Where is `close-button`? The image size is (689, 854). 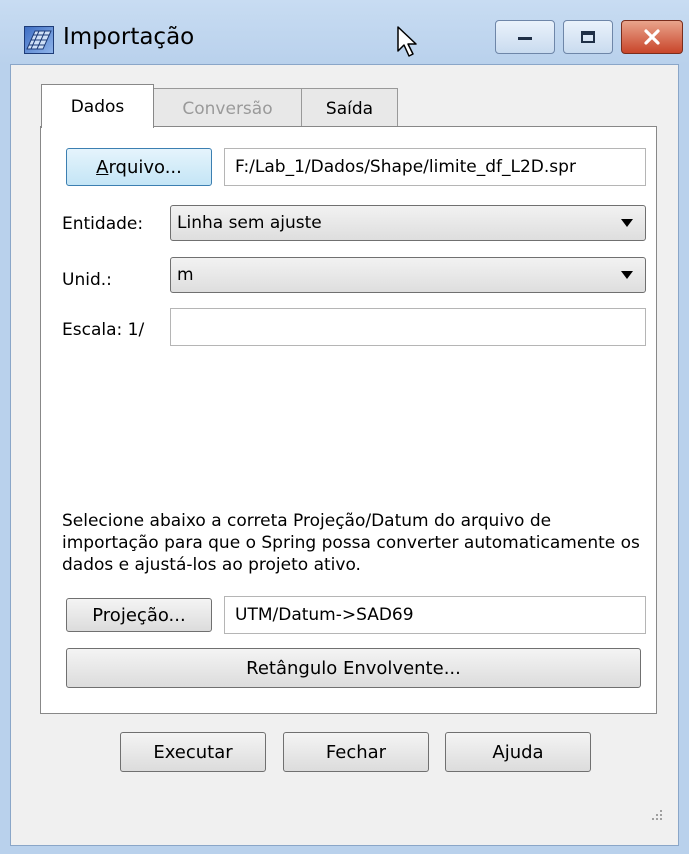 close-button is located at coordinates (652, 37).